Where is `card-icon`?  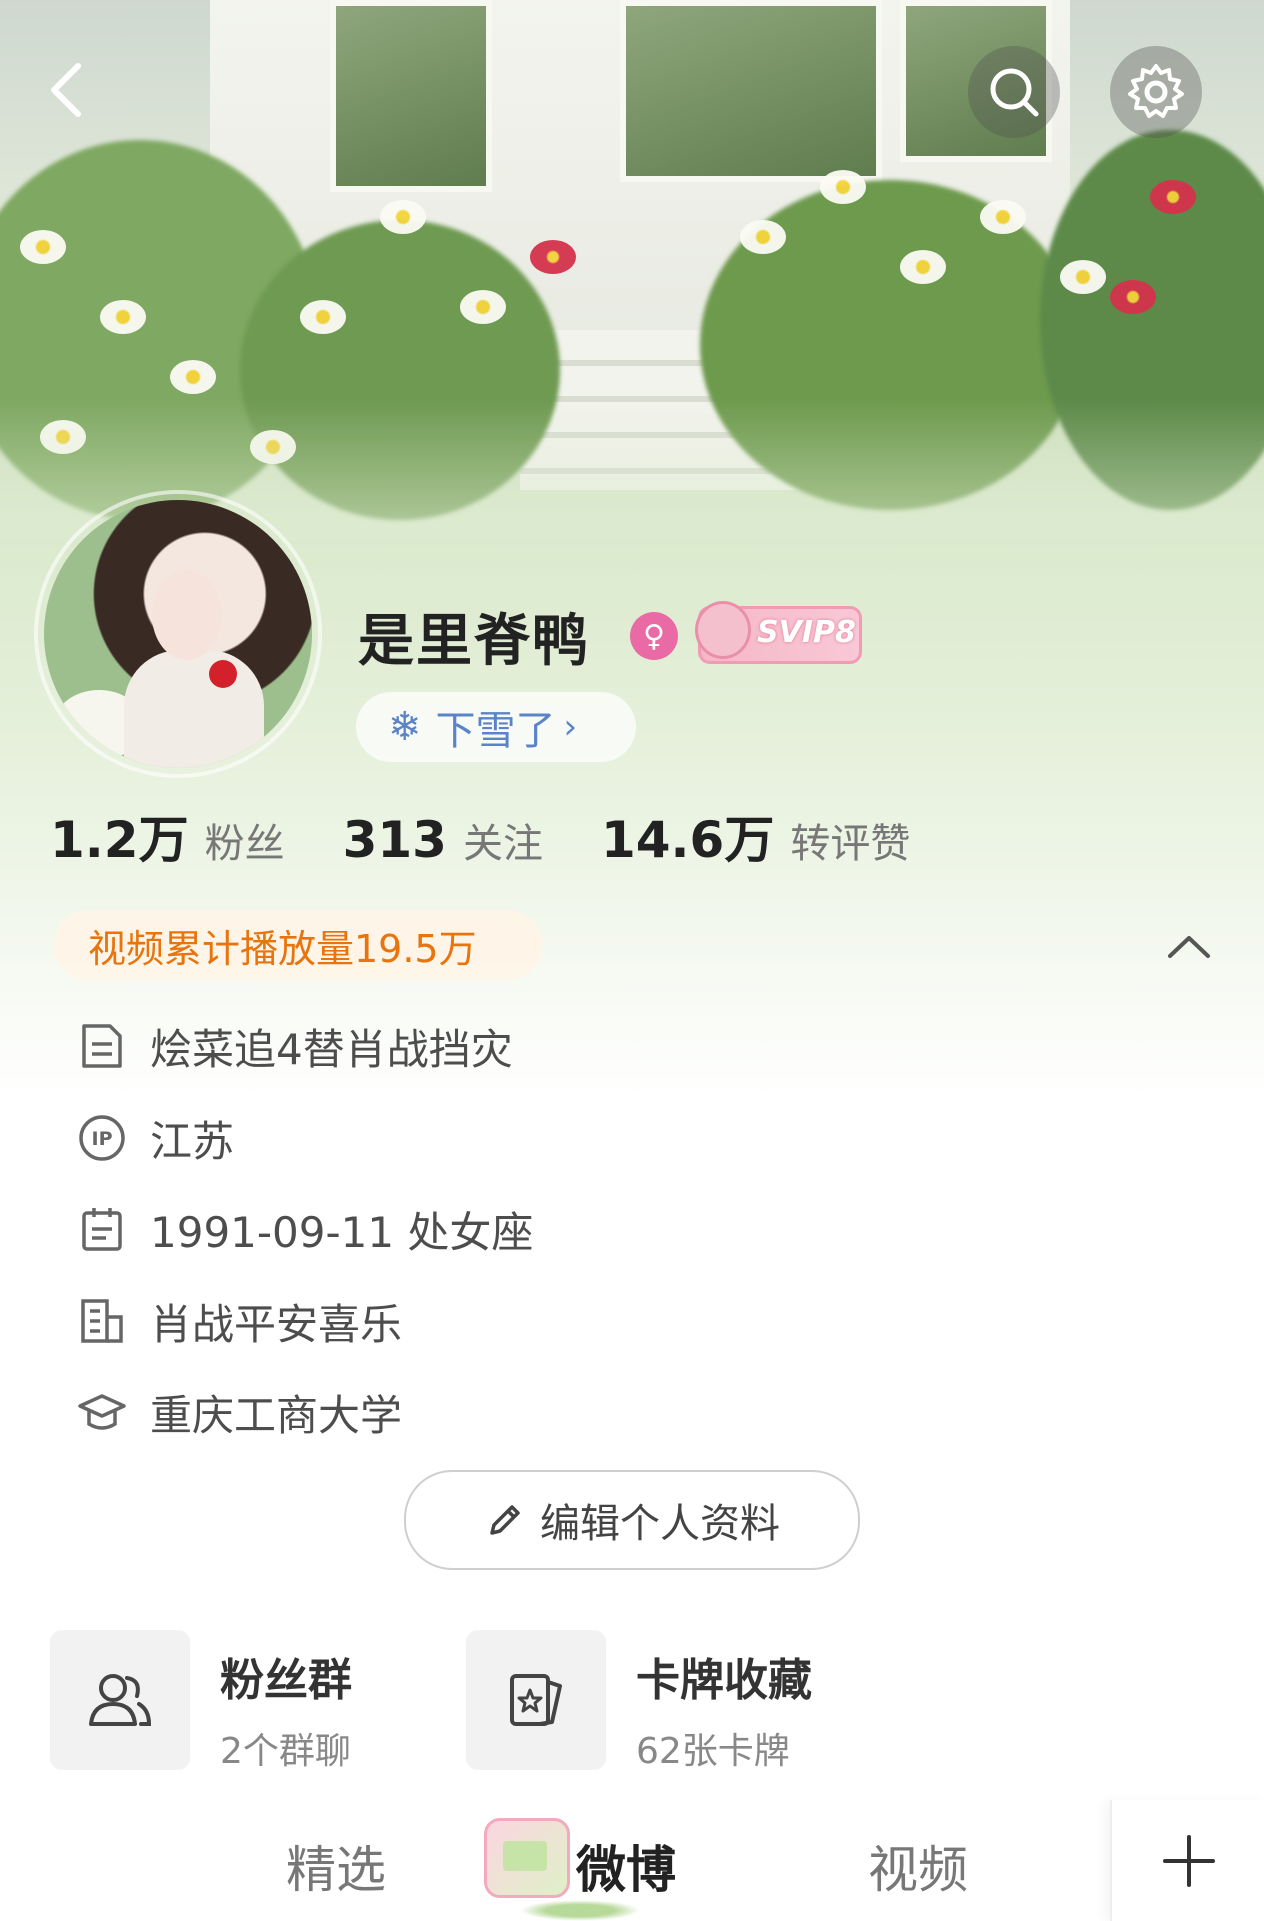 card-icon is located at coordinates (536, 1700).